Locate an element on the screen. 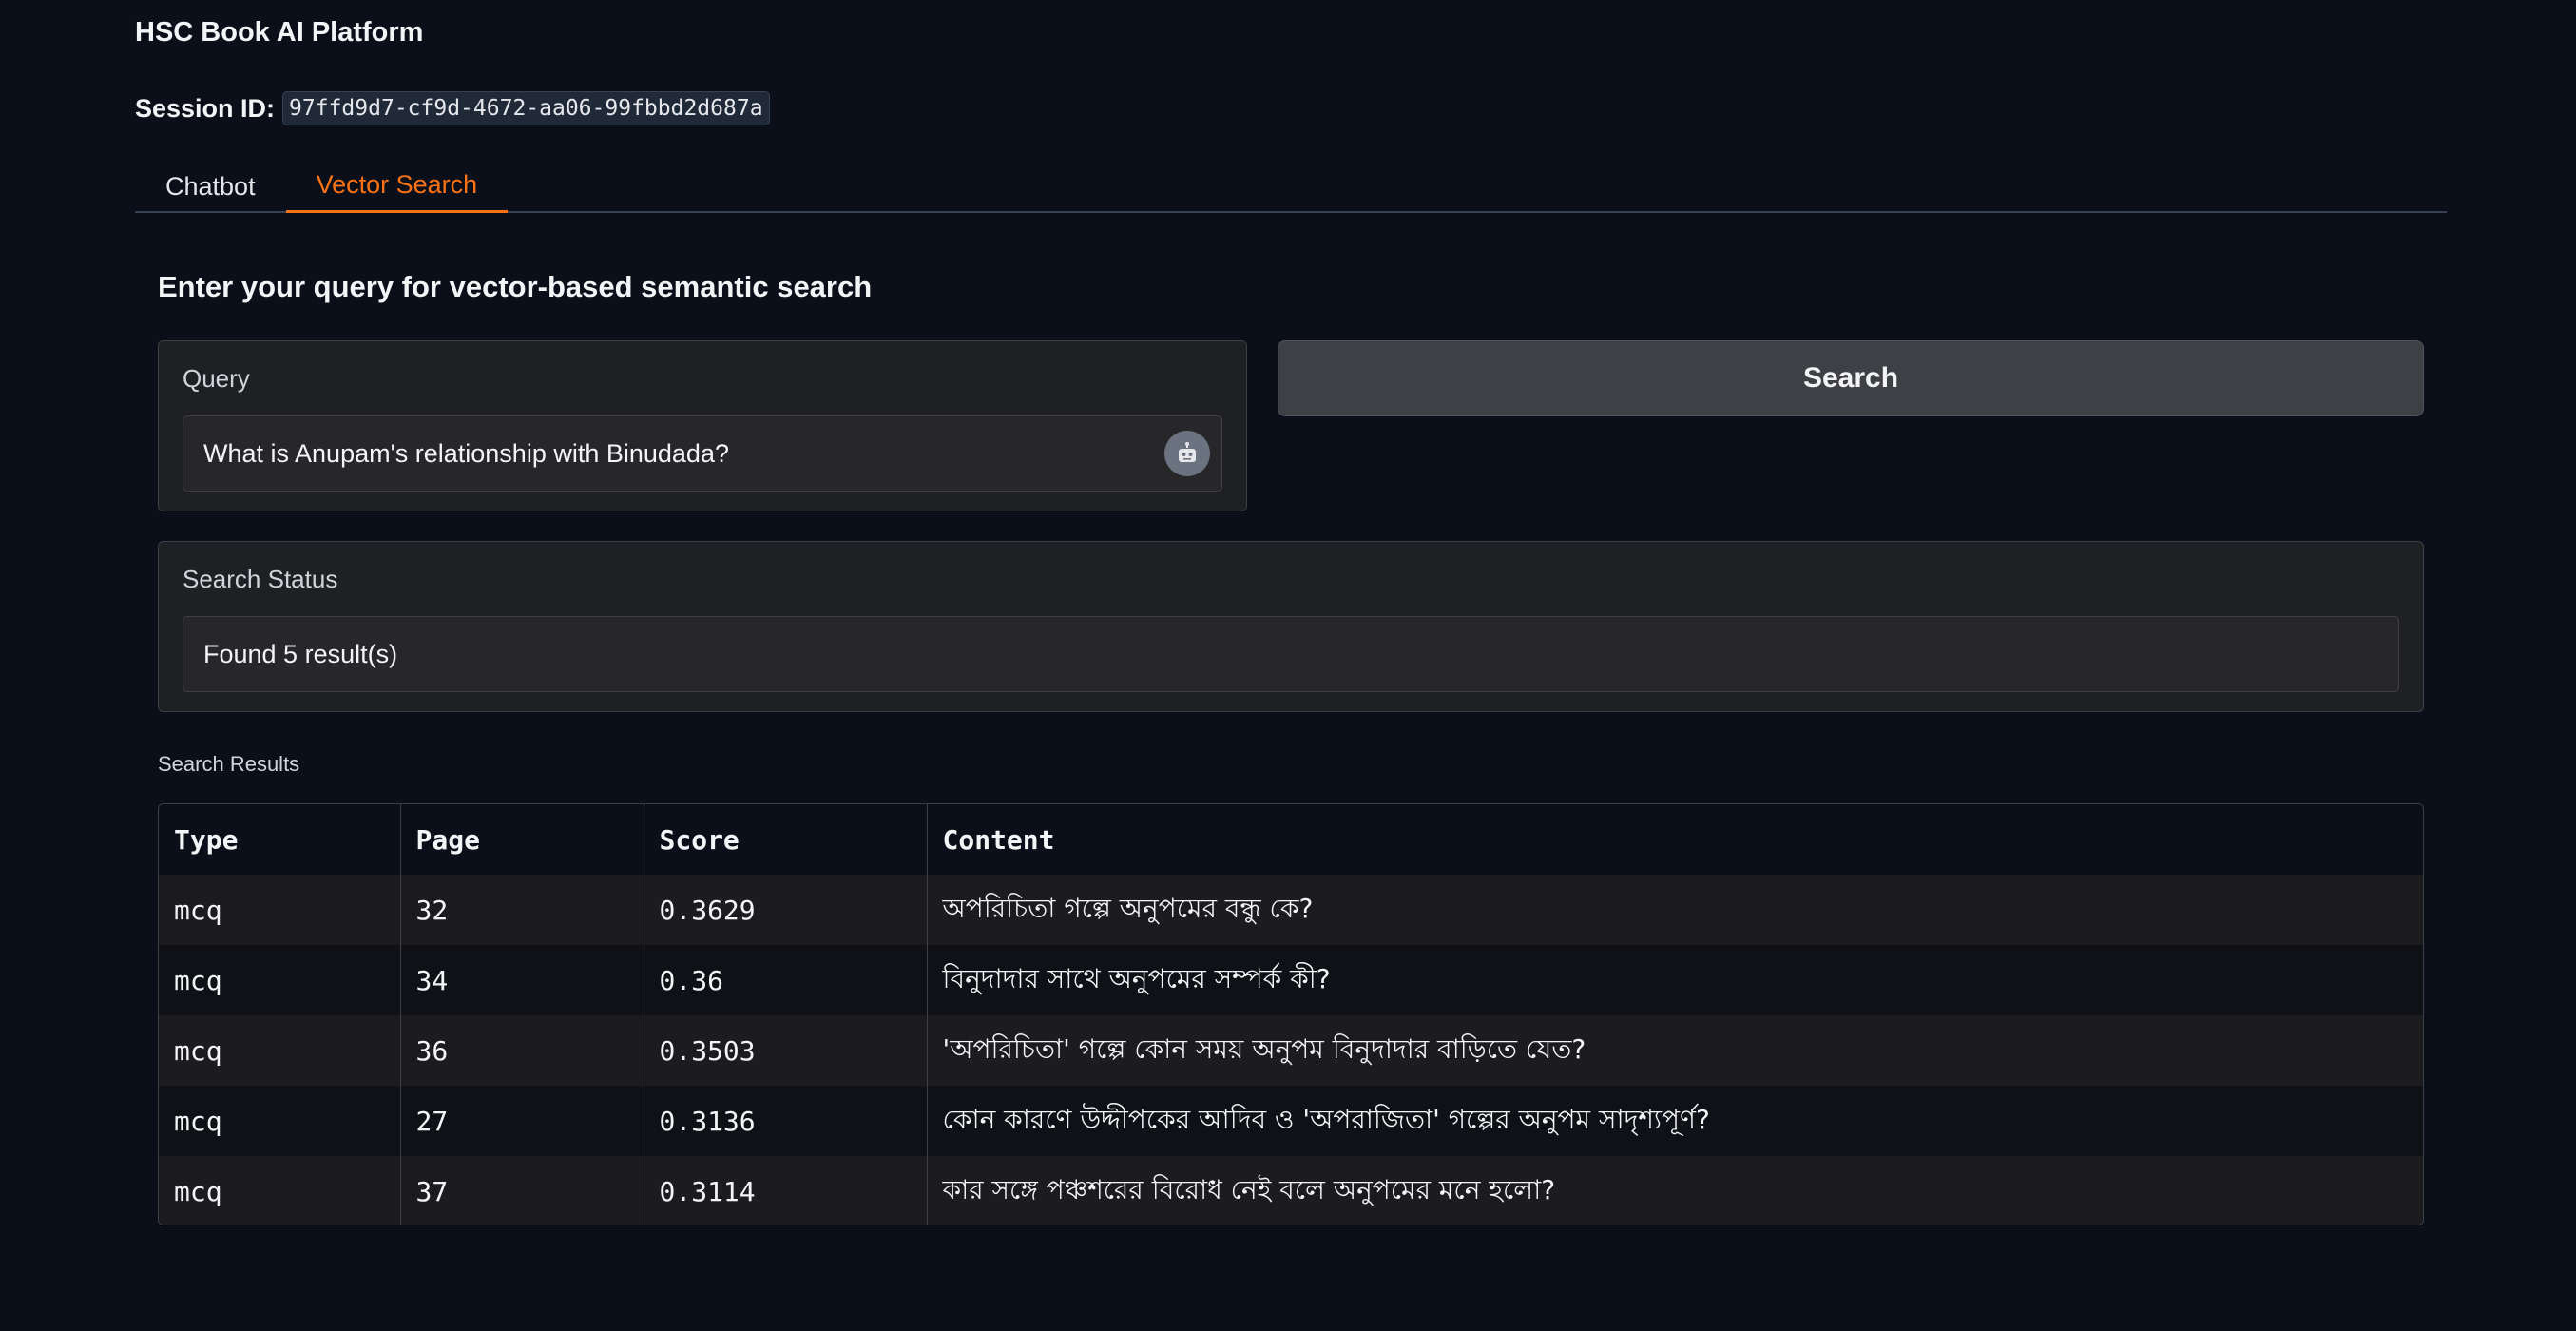  table-header-row: Type Page Score Content is located at coordinates (1291, 839).